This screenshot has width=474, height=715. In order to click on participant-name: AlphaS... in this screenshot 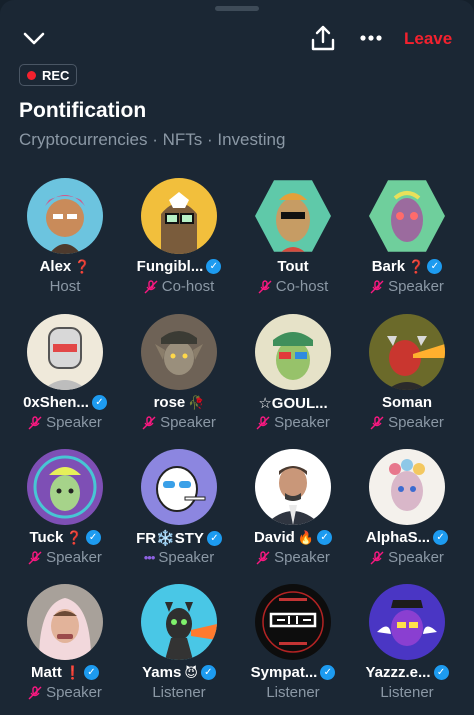, I will do `click(398, 537)`.